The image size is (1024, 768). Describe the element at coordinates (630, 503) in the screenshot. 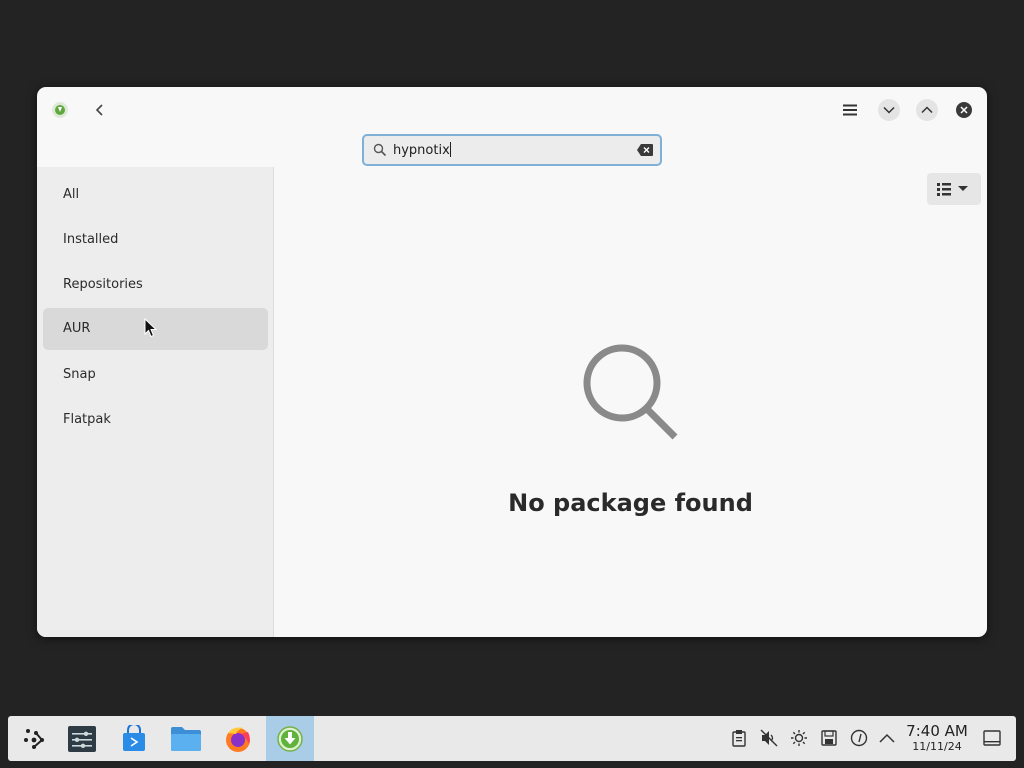

I see `empty-state-message: No package found` at that location.